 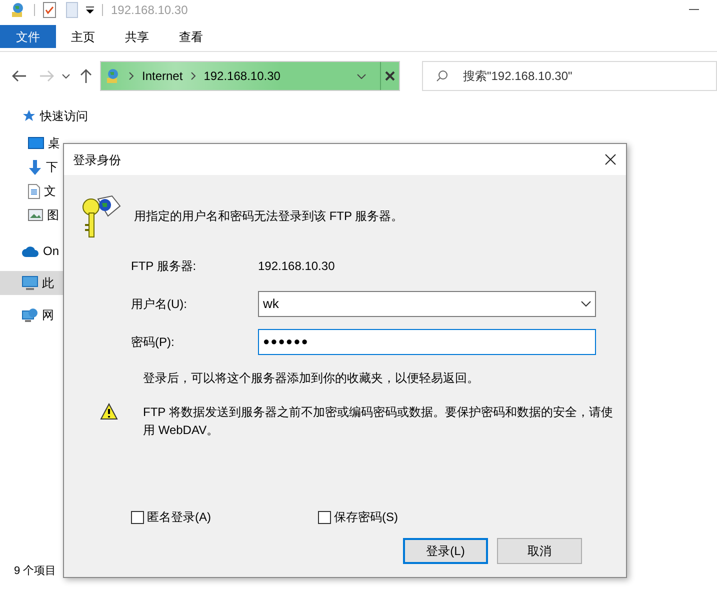 What do you see at coordinates (72, 10) in the screenshot?
I see `page-icon` at bounding box center [72, 10].